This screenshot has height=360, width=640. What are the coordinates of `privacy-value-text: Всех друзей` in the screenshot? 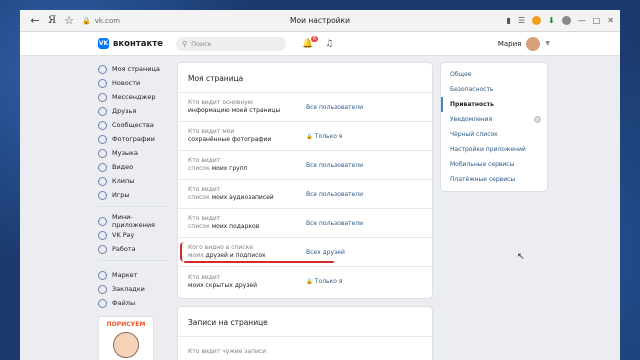 It's located at (325, 252).